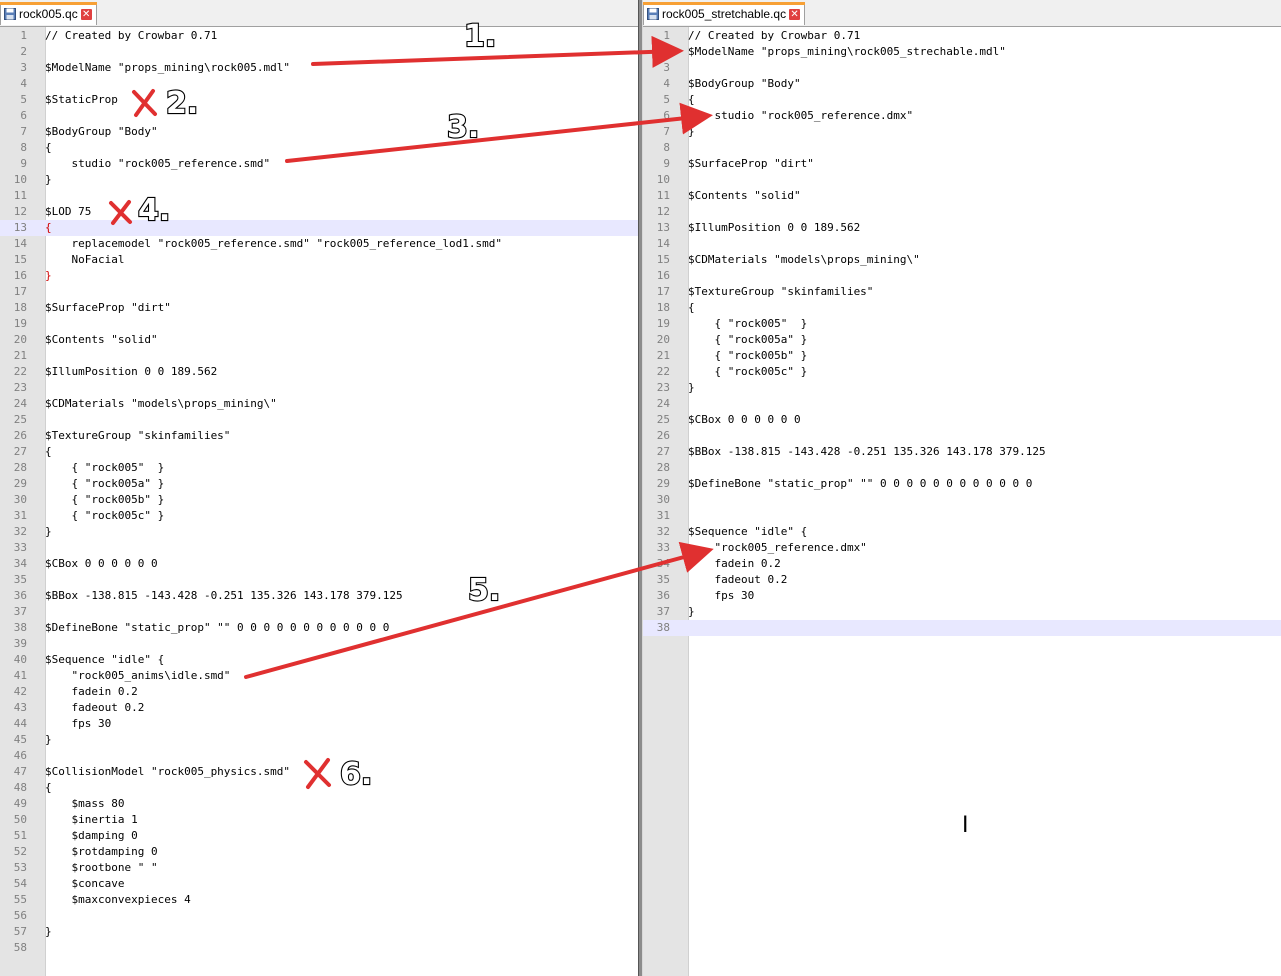 This screenshot has width=1281, height=976. What do you see at coordinates (319, 436) in the screenshot?
I see `code-line: 26 $TextureGroup "skinfamilies"` at bounding box center [319, 436].